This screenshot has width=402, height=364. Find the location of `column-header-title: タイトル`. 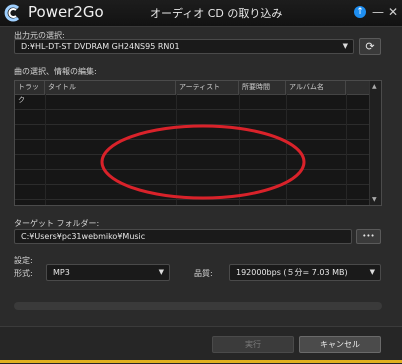

column-header-title: タイトル is located at coordinates (110, 87).